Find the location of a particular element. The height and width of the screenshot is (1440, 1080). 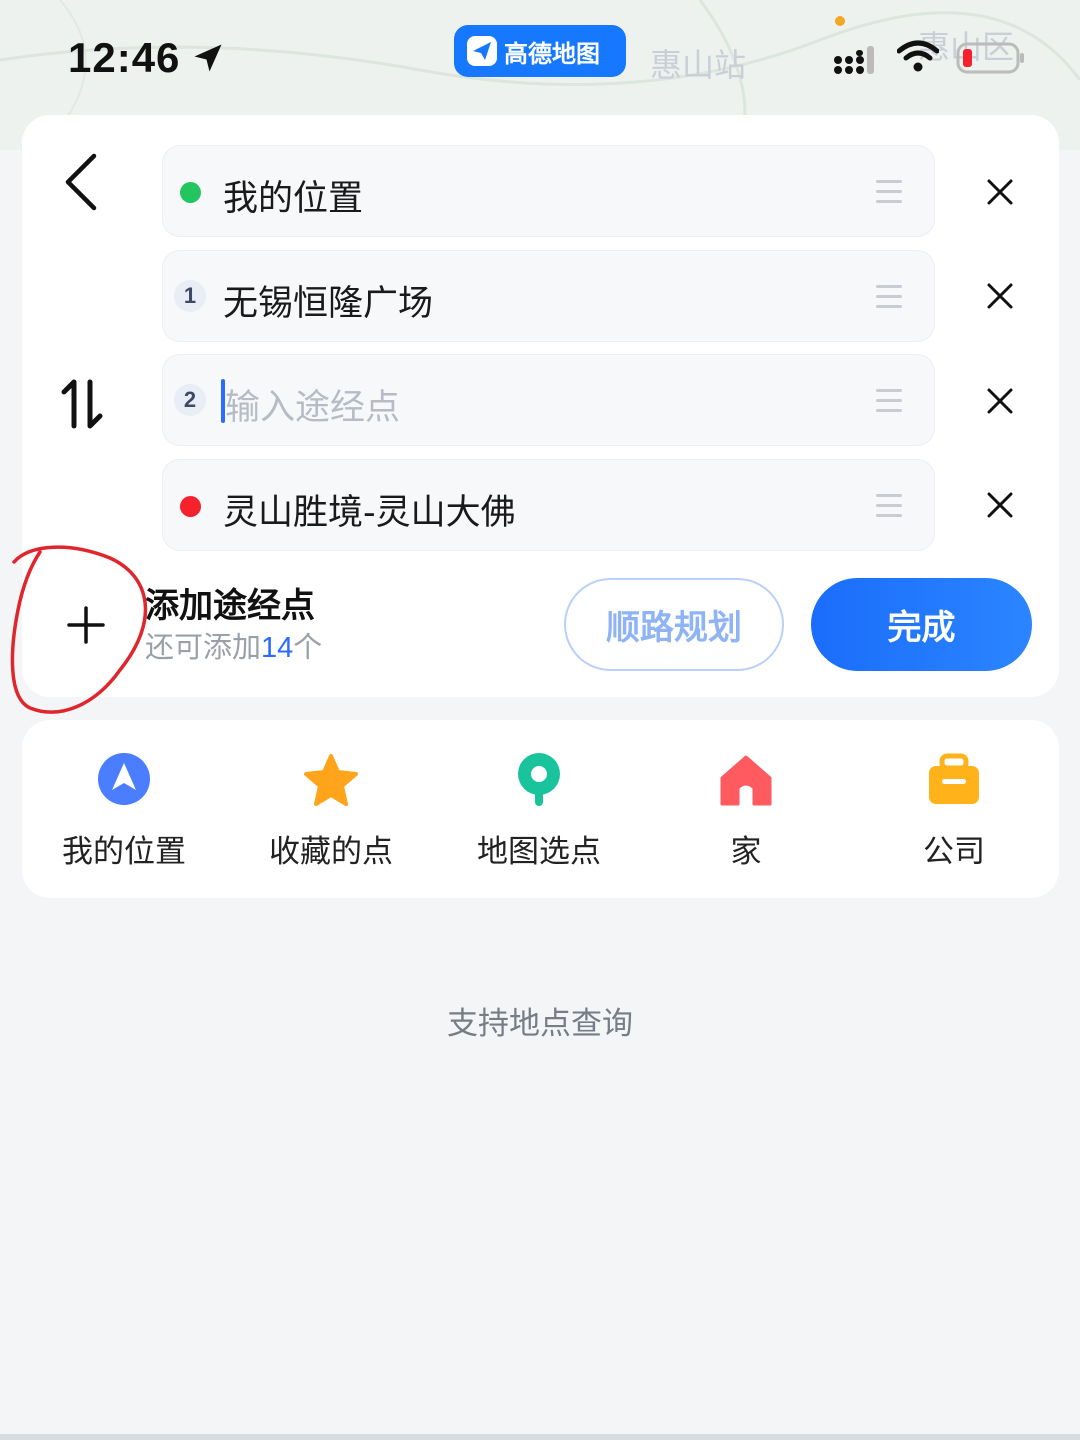

privacy-indicator-dot is located at coordinates (840, 21).